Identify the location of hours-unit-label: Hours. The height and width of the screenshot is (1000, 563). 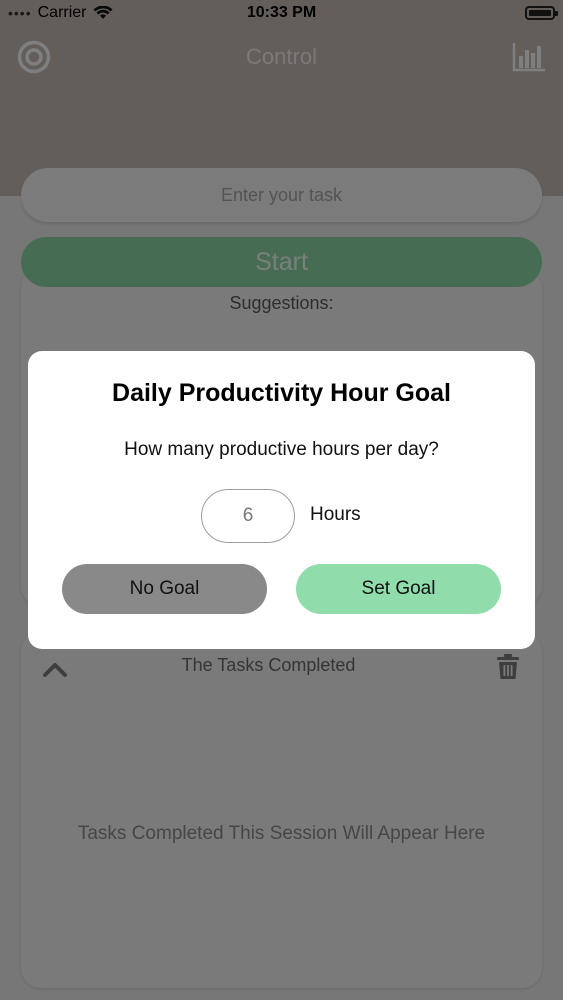
(335, 514).